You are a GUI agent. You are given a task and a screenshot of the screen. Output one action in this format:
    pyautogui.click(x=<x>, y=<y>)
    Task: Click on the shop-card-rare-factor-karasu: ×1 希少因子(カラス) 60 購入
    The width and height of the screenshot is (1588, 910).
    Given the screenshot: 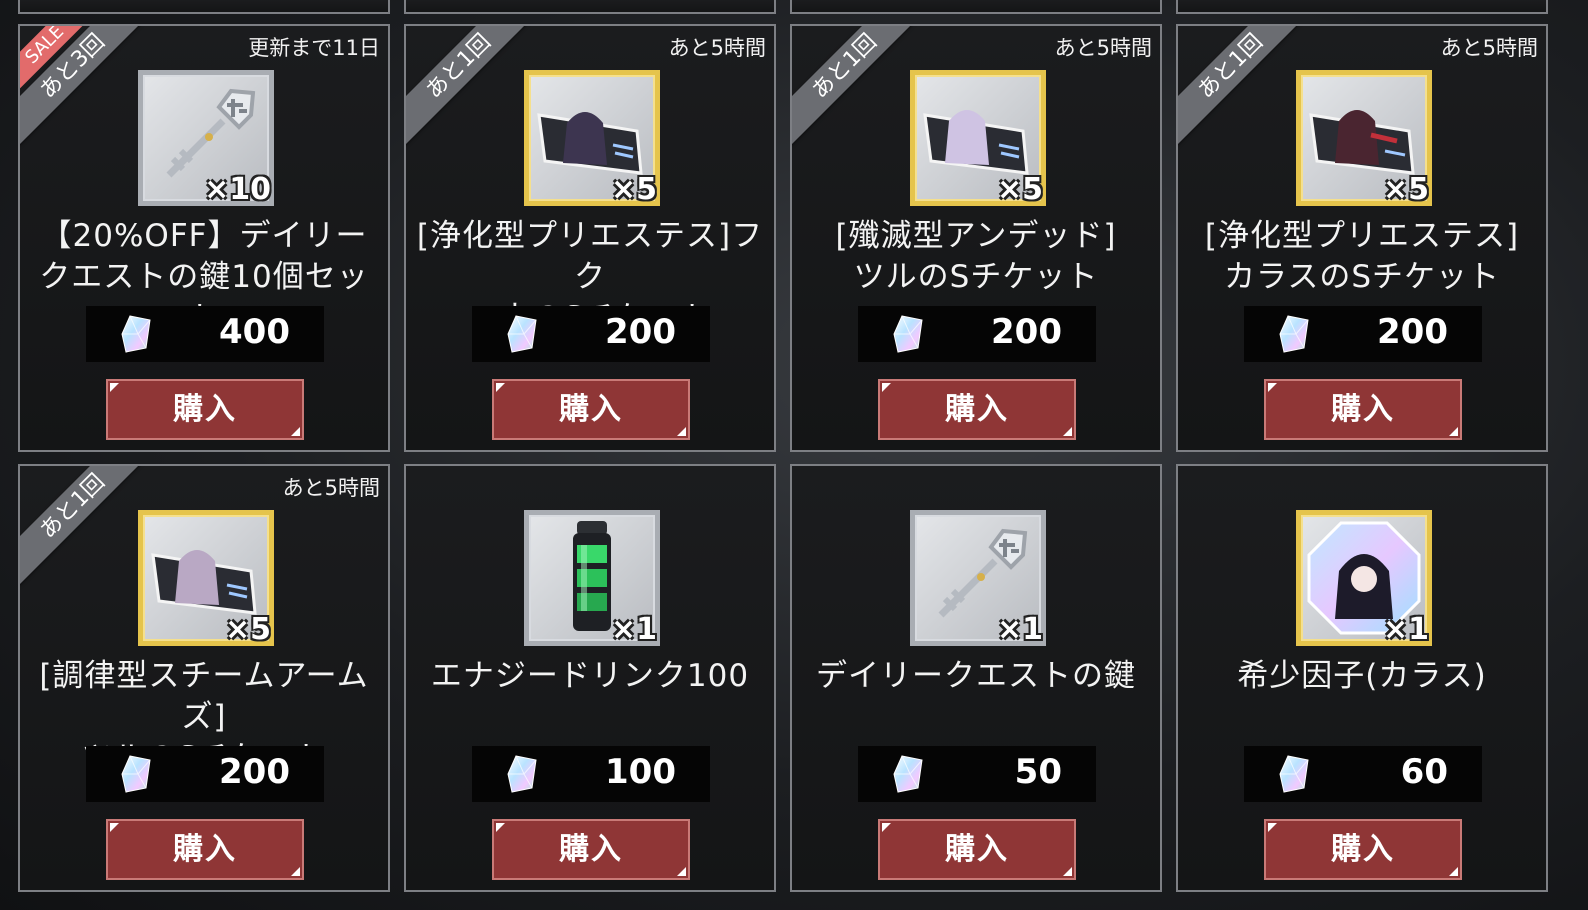 What is the action you would take?
    pyautogui.click(x=1362, y=678)
    